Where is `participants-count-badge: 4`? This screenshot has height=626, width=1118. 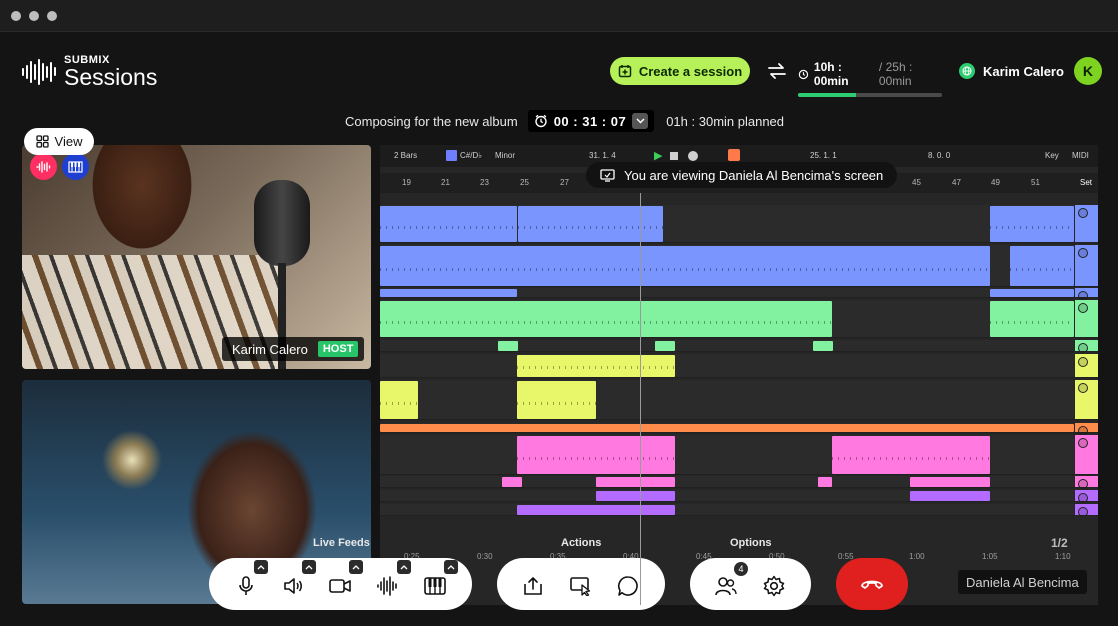
participants-count-badge: 4 is located at coordinates (741, 569).